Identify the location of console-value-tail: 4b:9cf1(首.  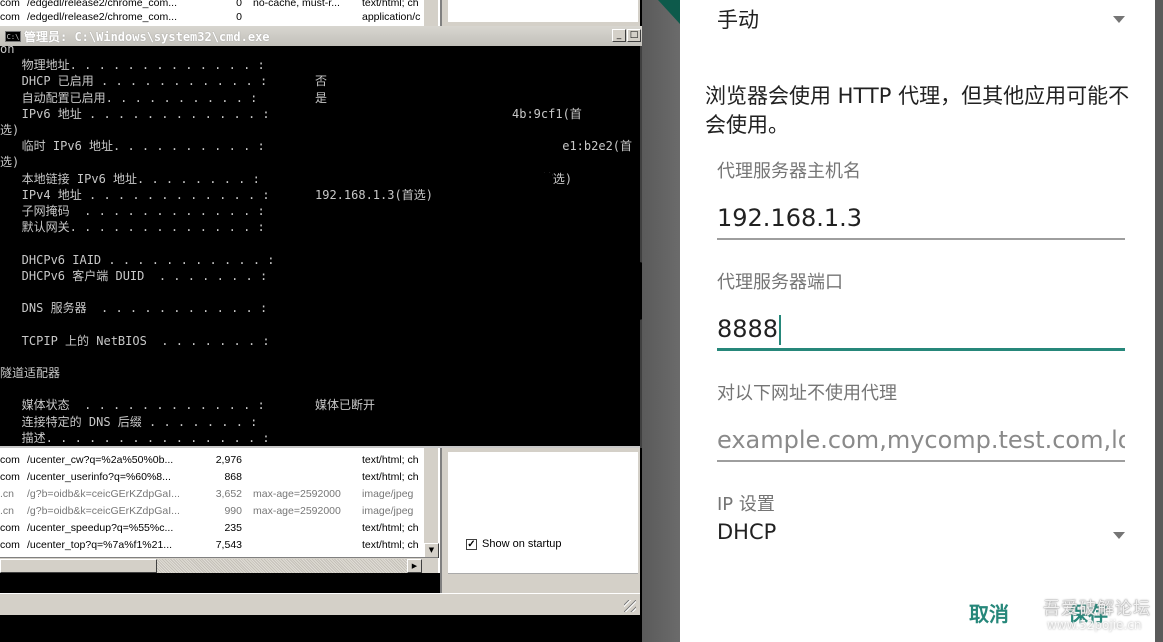
(547, 113).